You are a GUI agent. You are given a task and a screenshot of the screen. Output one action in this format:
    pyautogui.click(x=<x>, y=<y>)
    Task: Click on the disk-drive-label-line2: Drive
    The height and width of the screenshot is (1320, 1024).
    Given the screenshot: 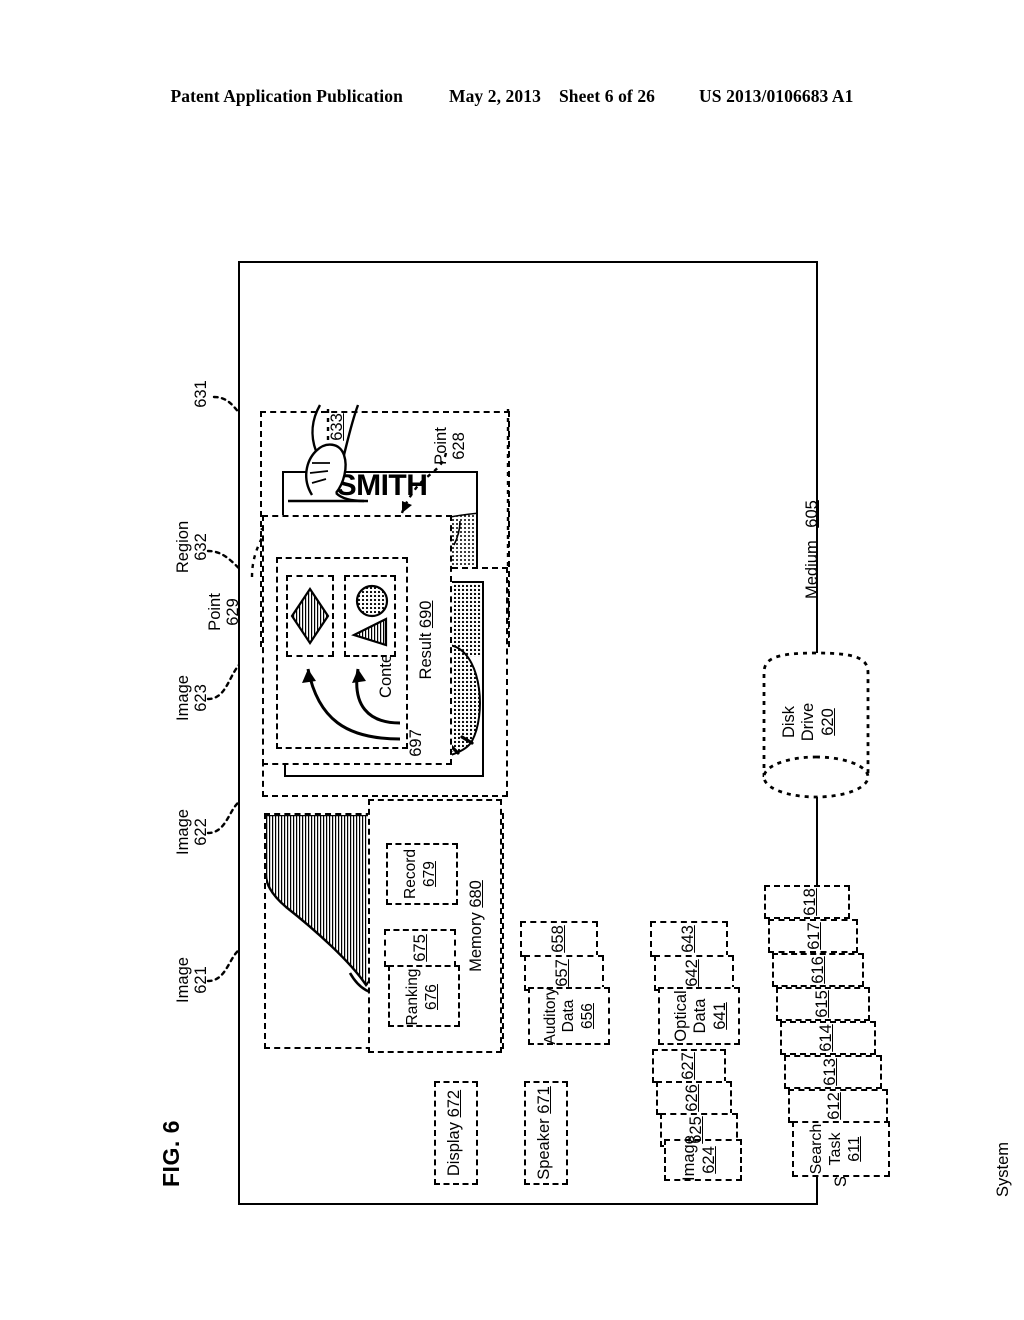 What is the action you would take?
    pyautogui.click(x=808, y=722)
    